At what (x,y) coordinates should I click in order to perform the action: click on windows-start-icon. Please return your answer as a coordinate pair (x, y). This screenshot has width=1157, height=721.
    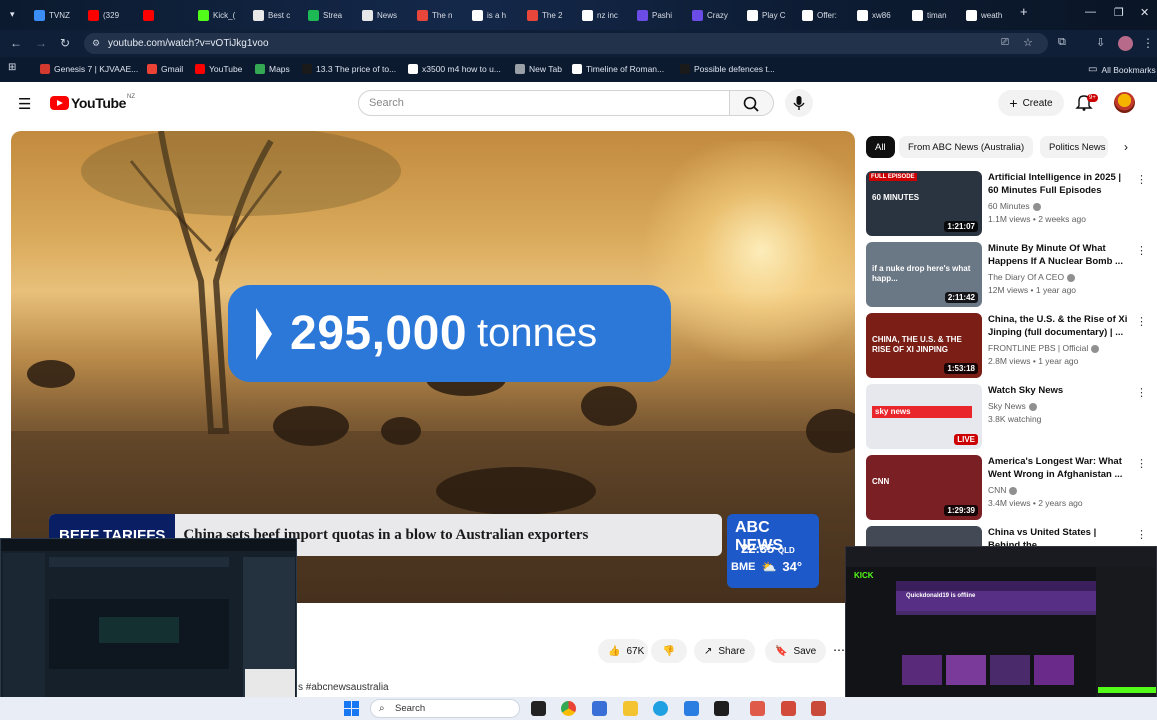
    Looking at the image, I should click on (351, 708).